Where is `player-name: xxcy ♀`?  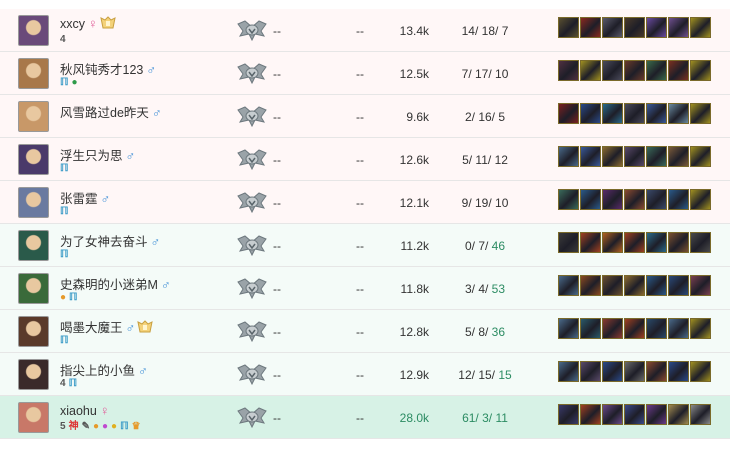 player-name: xxcy ♀ is located at coordinates (88, 23).